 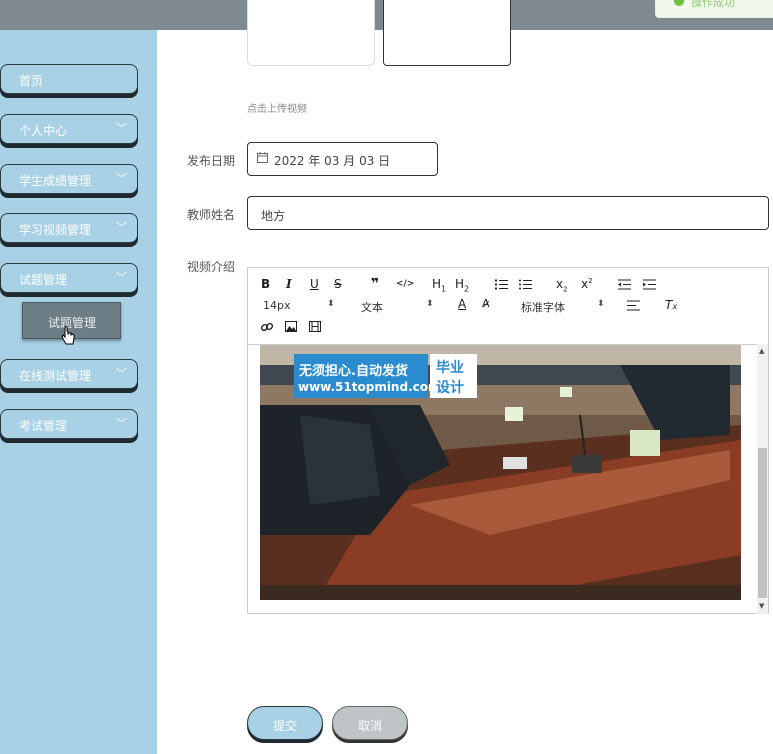 What do you see at coordinates (43, 280) in the screenshot?
I see `sidebar-item-label: 试题管理` at bounding box center [43, 280].